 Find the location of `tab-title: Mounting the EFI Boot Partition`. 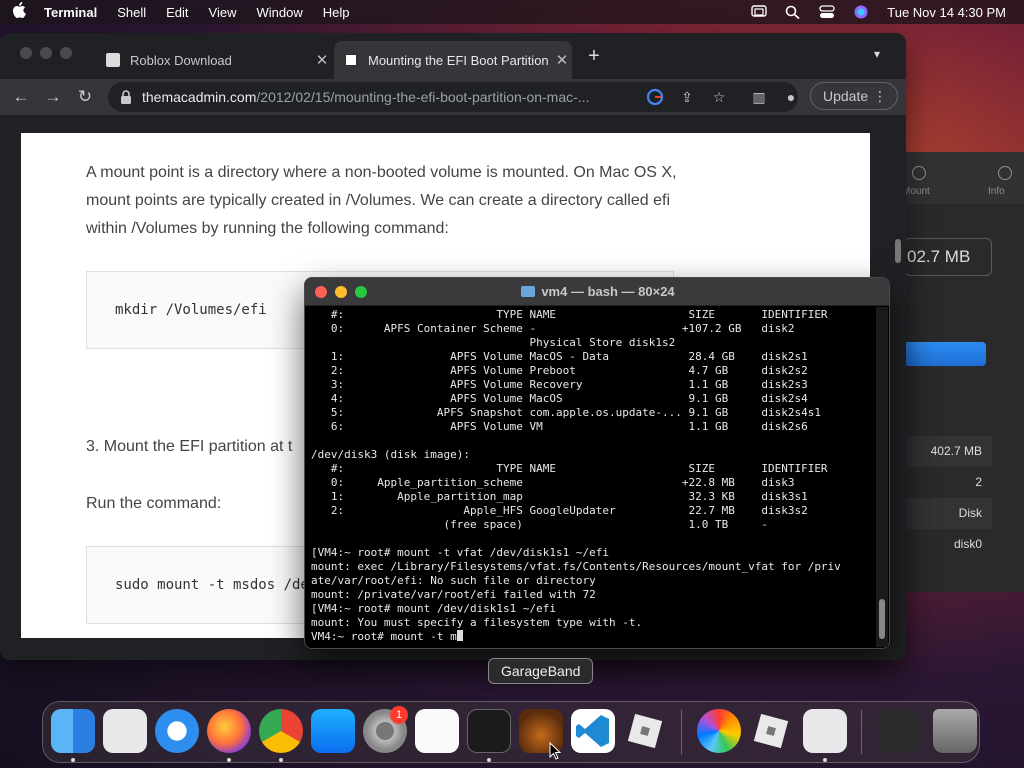

tab-title: Mounting the EFI Boot Partition is located at coordinates (458, 60).